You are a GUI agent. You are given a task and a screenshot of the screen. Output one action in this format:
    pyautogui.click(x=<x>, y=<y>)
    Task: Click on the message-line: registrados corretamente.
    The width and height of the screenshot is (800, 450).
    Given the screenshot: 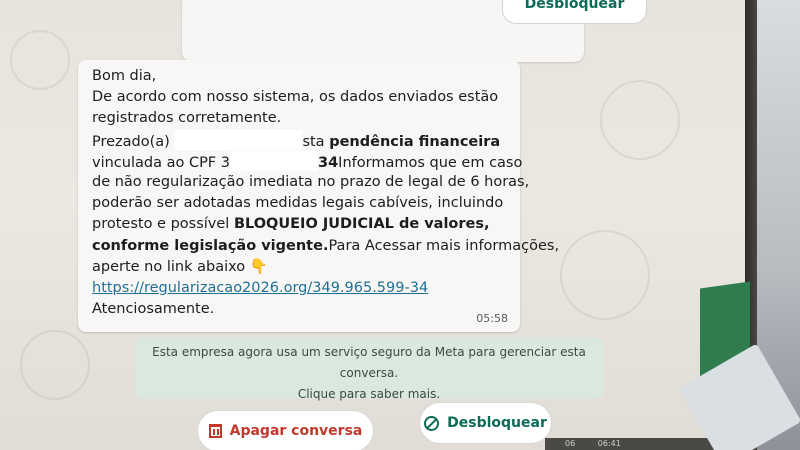 What is the action you would take?
    pyautogui.click(x=187, y=118)
    